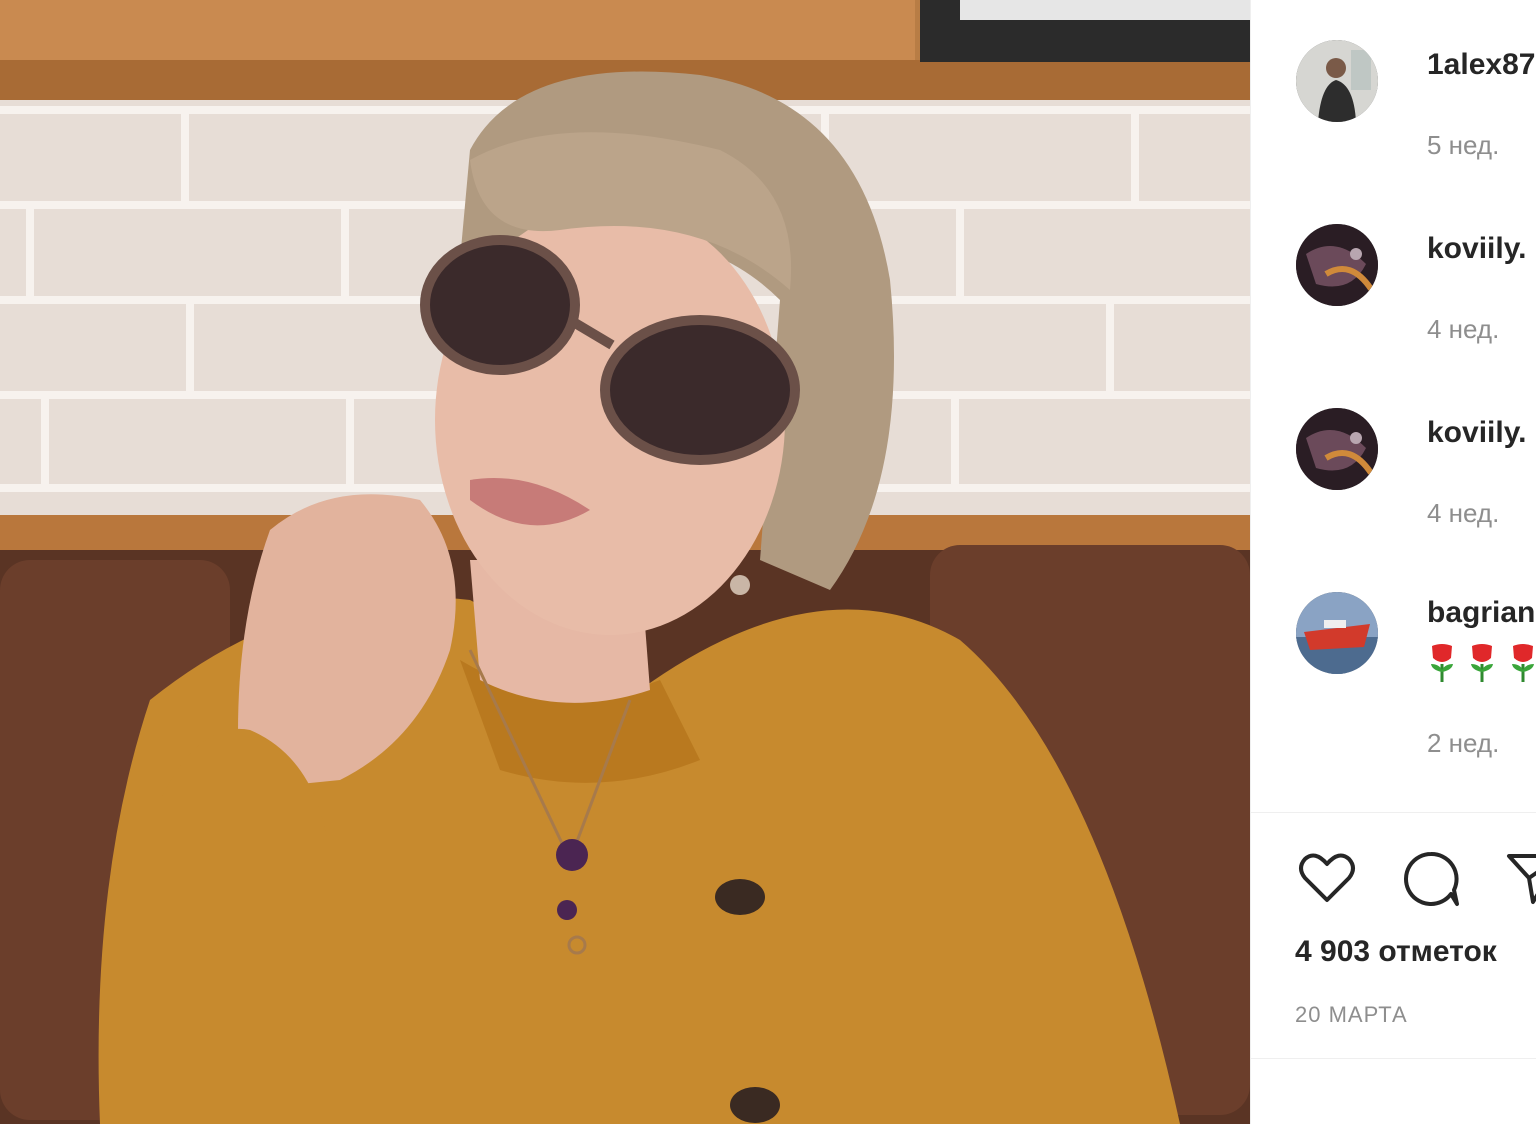 This screenshot has height=1124, width=1536. What do you see at coordinates (1463, 145) in the screenshot?
I see `comment-time: 5 нед.` at bounding box center [1463, 145].